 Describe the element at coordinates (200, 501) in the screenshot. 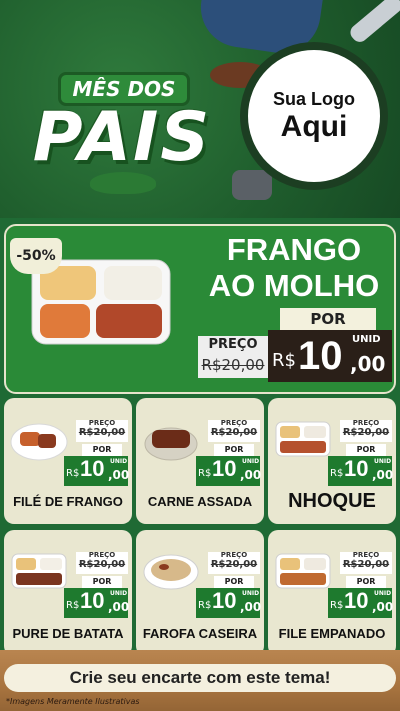

I see `product-name: CARNE ASSADA` at that location.